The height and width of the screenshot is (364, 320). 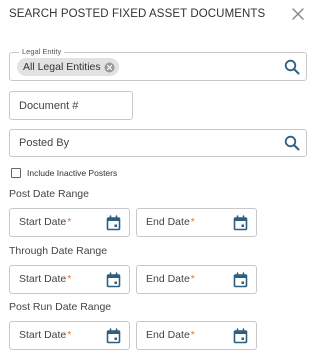 I want to click on post-start-date-field: Start Date*, so click(x=69, y=222).